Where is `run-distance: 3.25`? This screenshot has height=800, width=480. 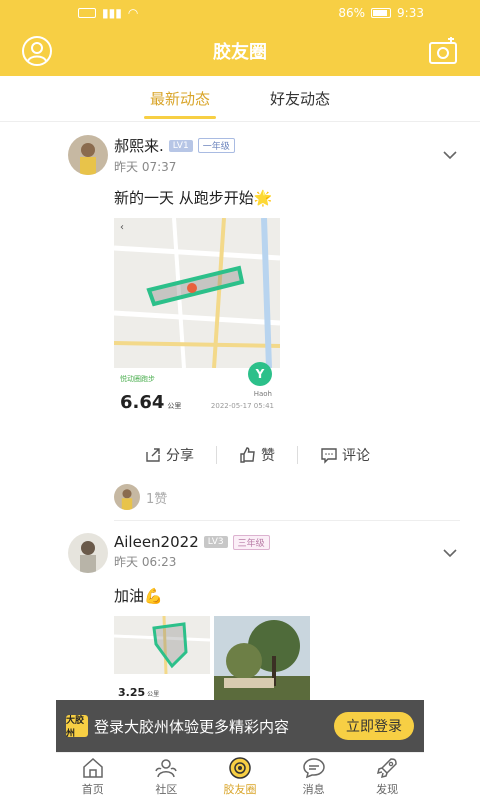 run-distance: 3.25 is located at coordinates (132, 692).